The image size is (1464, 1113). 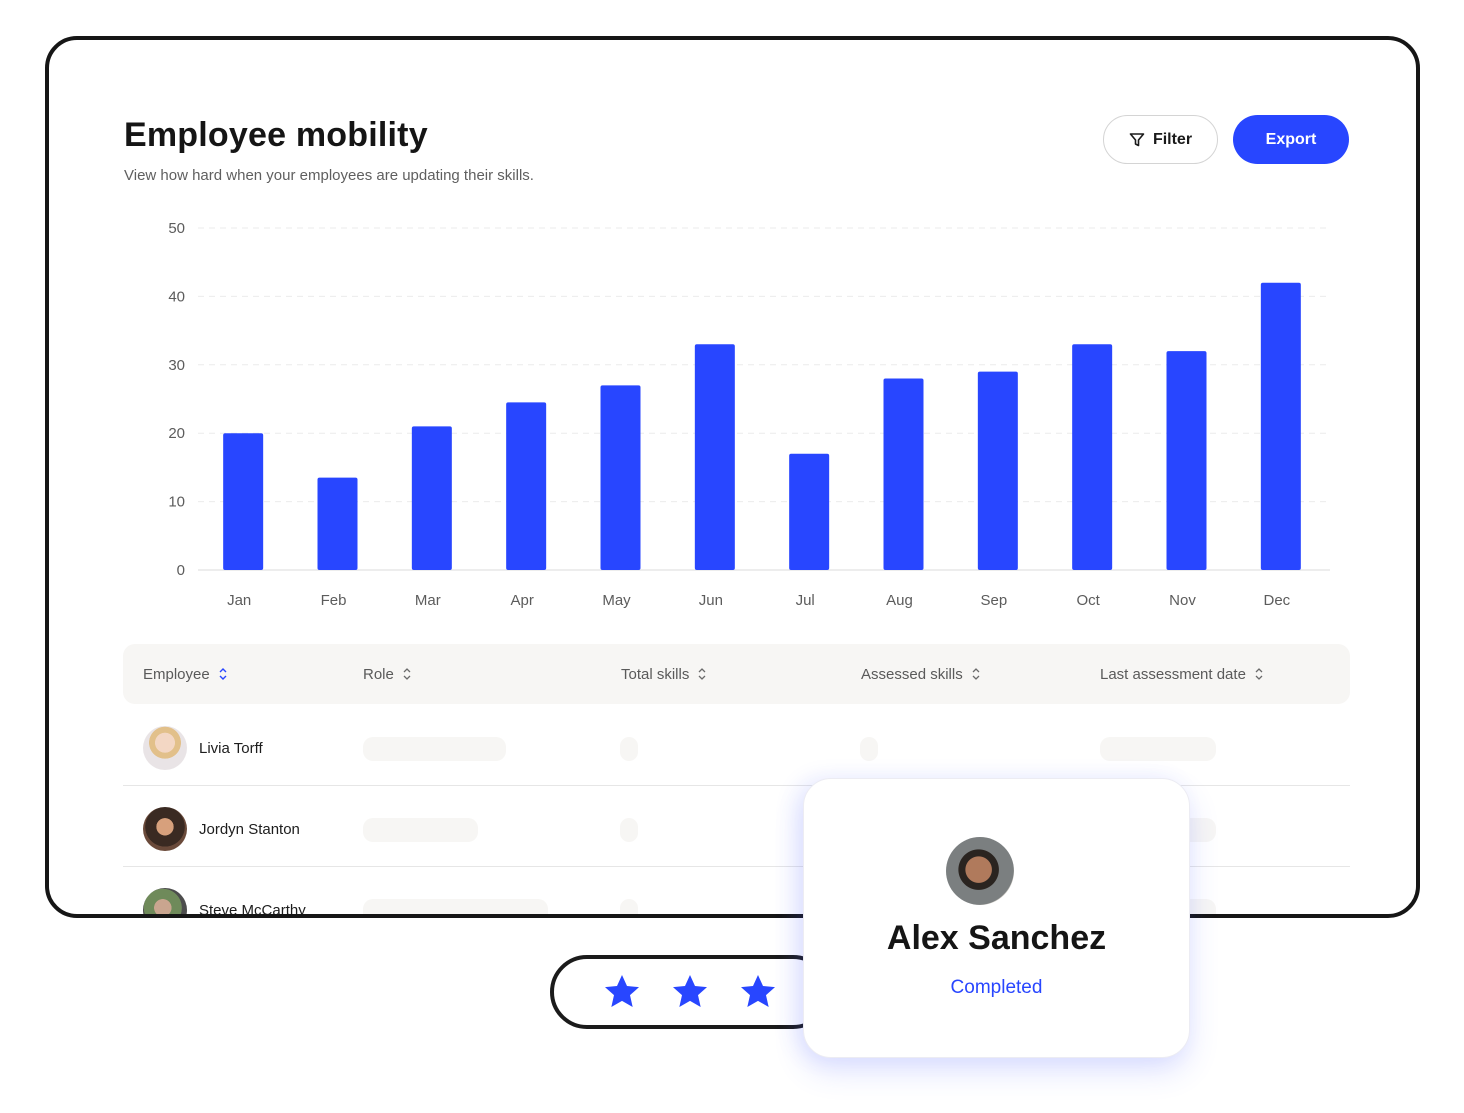 What do you see at coordinates (231, 748) in the screenshot?
I see `employee-name: Livia Torff` at bounding box center [231, 748].